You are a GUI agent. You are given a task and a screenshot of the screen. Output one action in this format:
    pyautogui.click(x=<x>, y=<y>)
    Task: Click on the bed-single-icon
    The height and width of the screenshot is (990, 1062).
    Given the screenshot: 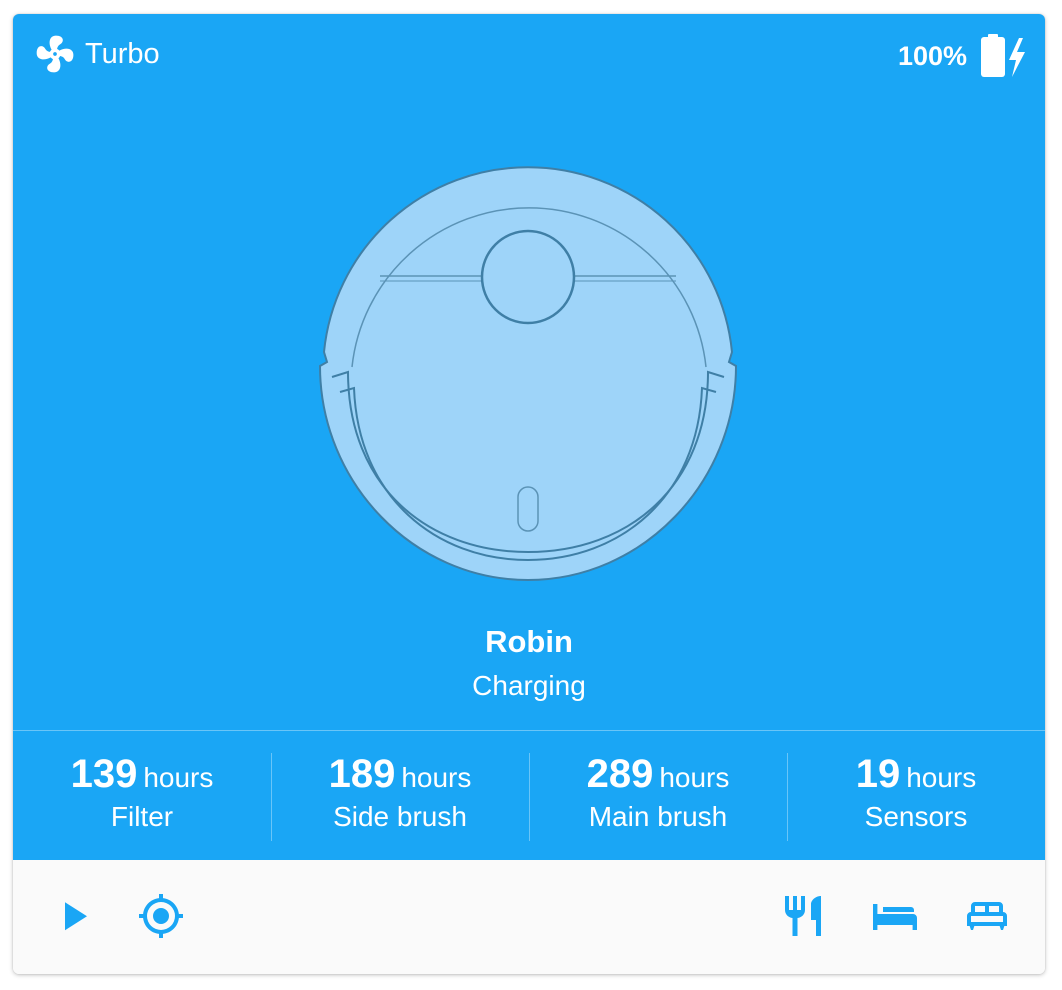 What is the action you would take?
    pyautogui.click(x=895, y=917)
    